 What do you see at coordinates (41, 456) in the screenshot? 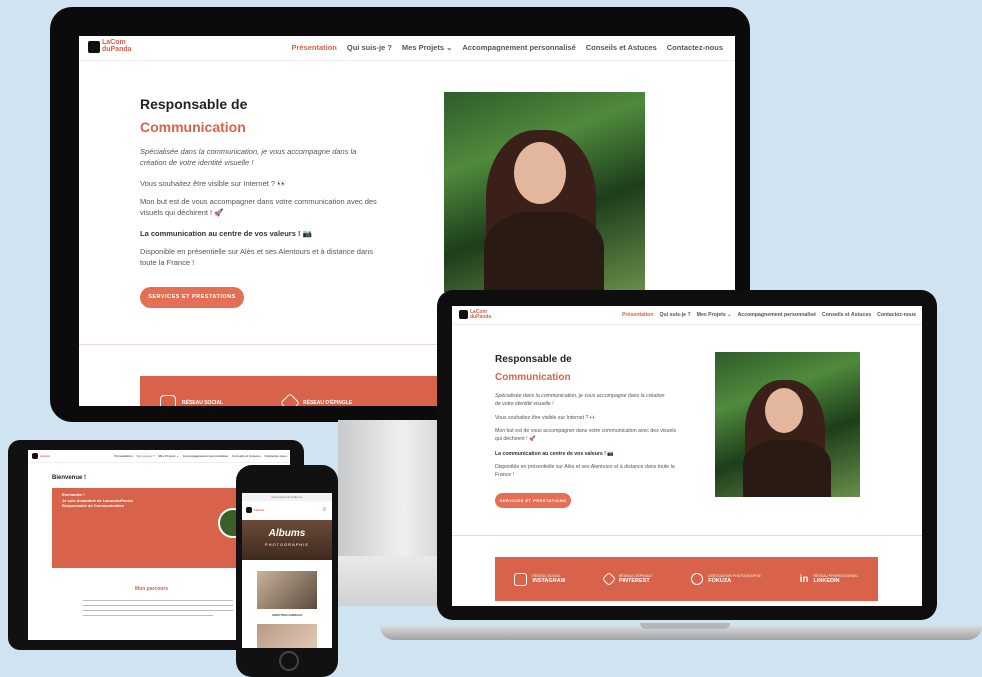
I see `tablet-logo: LaCom` at bounding box center [41, 456].